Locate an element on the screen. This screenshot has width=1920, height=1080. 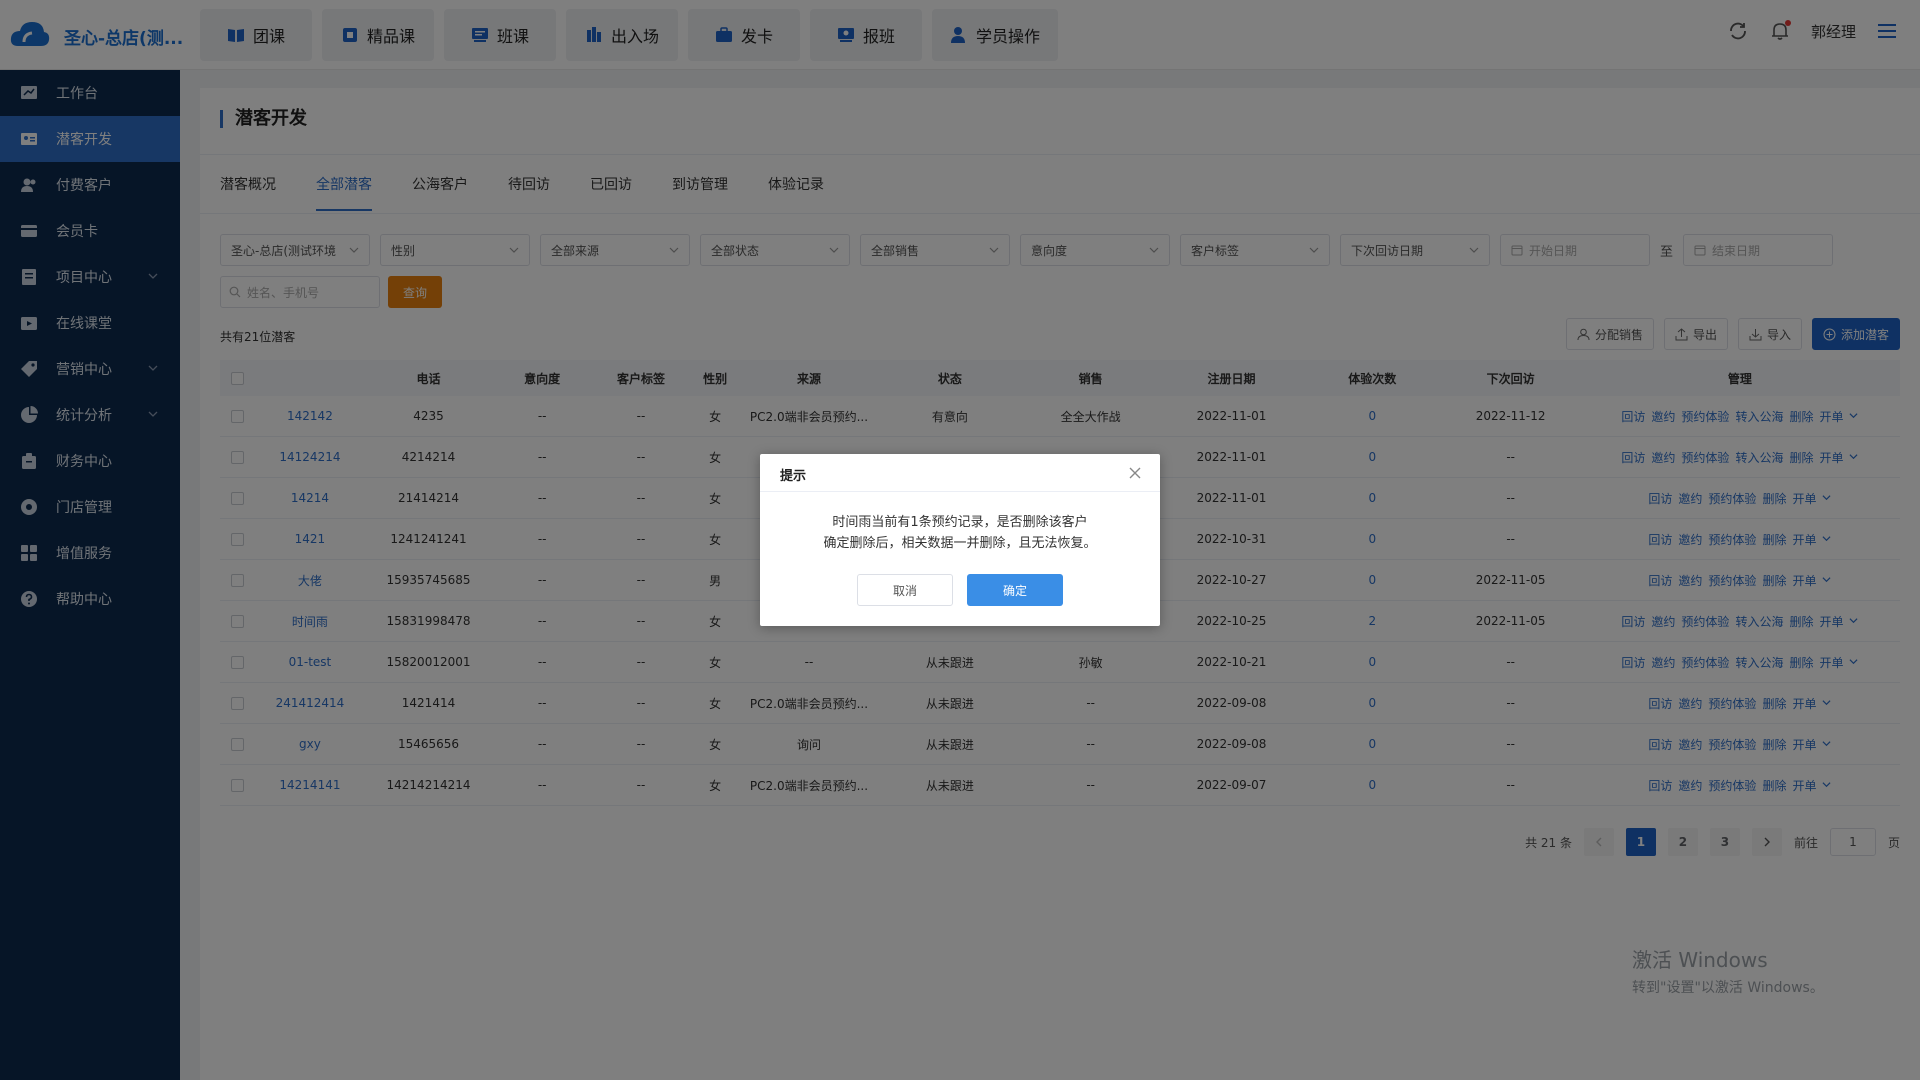
dialog-title: 提示 is located at coordinates (793, 476).